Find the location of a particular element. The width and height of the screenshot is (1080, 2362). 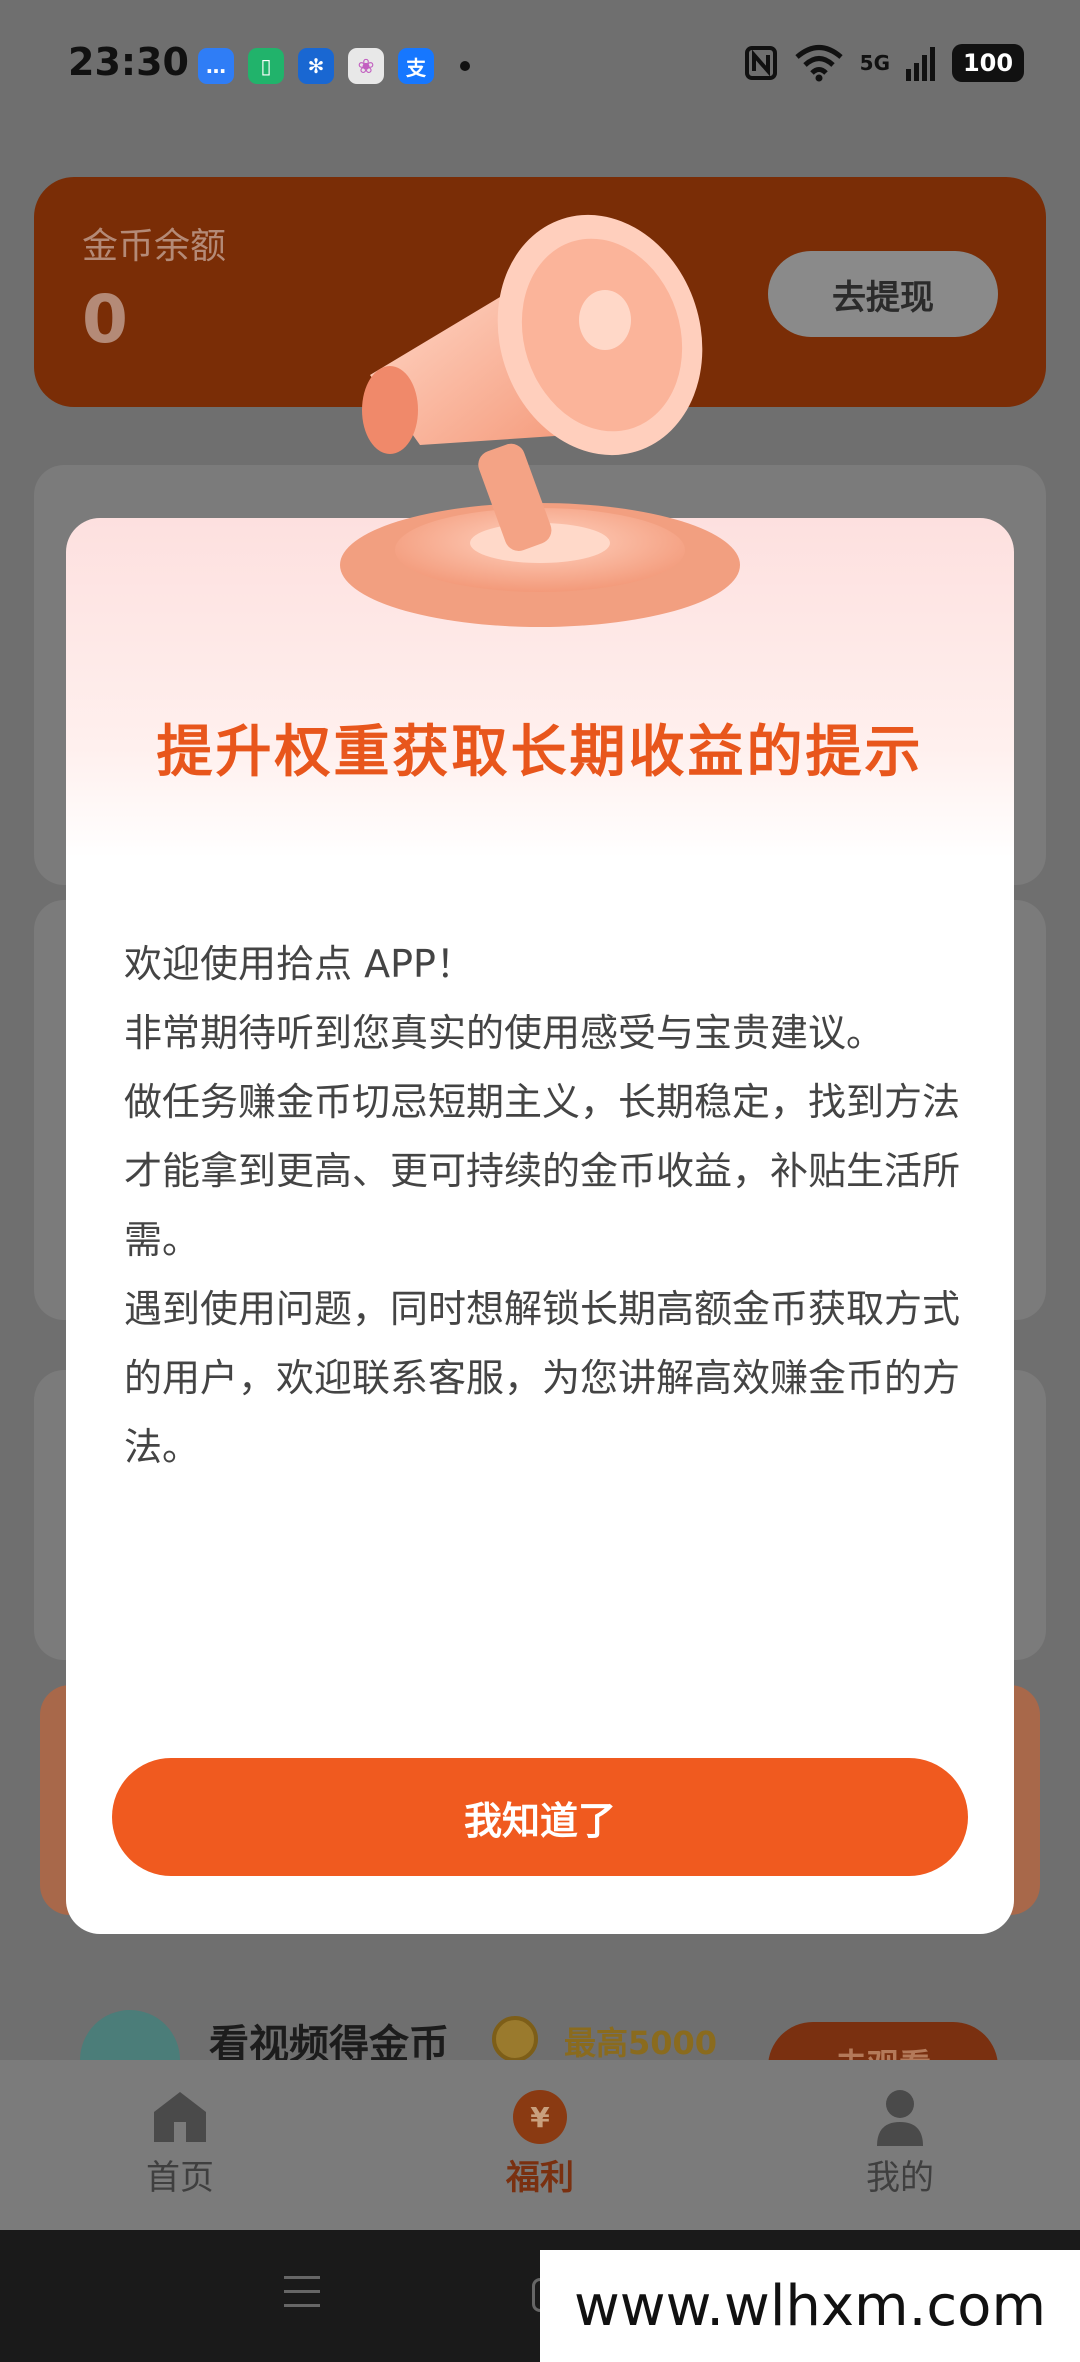

status-indicators: 5G 100 is located at coordinates (884, 63).